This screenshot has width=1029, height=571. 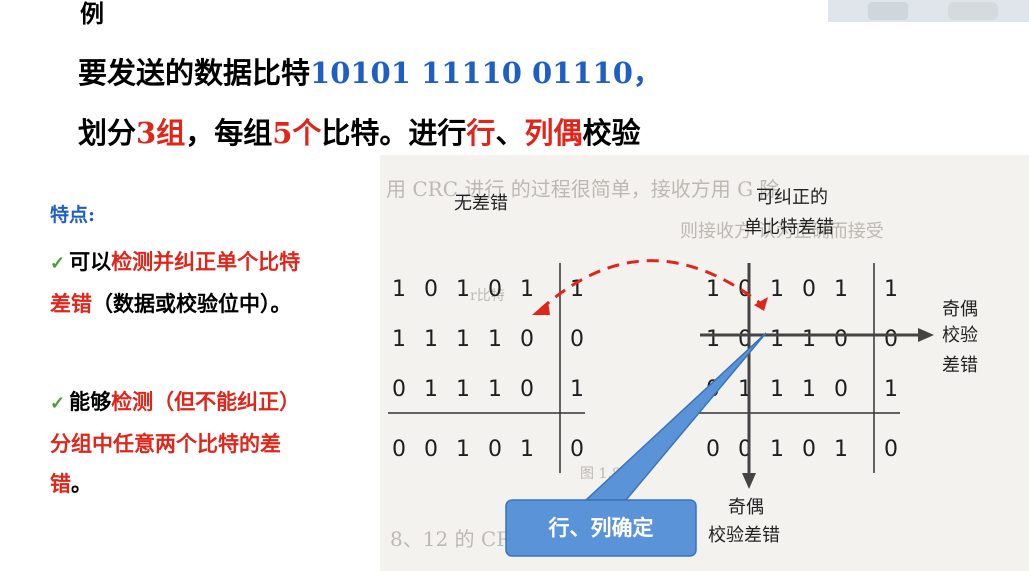 I want to click on line2-column-parity: 列偶, so click(x=553, y=133).